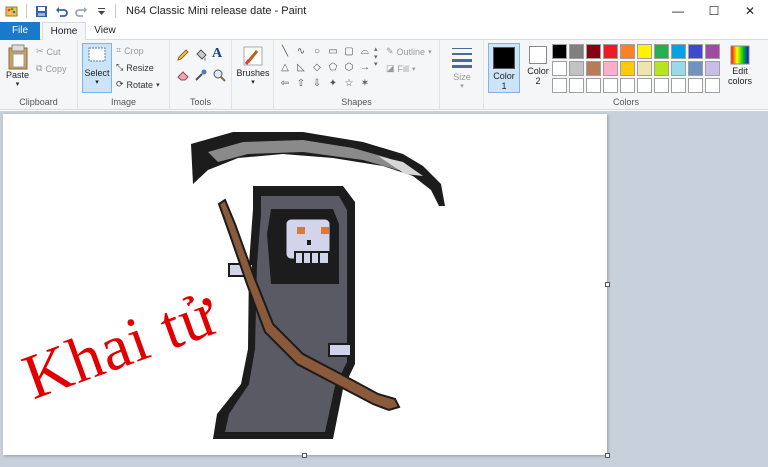  Describe the element at coordinates (333, 52) in the screenshot. I see `shape-rectangle-icon: ▭` at that location.